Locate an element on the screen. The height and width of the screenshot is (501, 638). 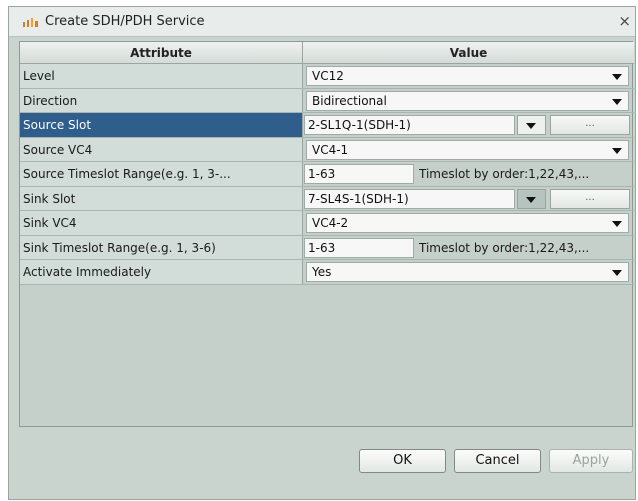
attribute-label: Source VC4 is located at coordinates (161, 149).